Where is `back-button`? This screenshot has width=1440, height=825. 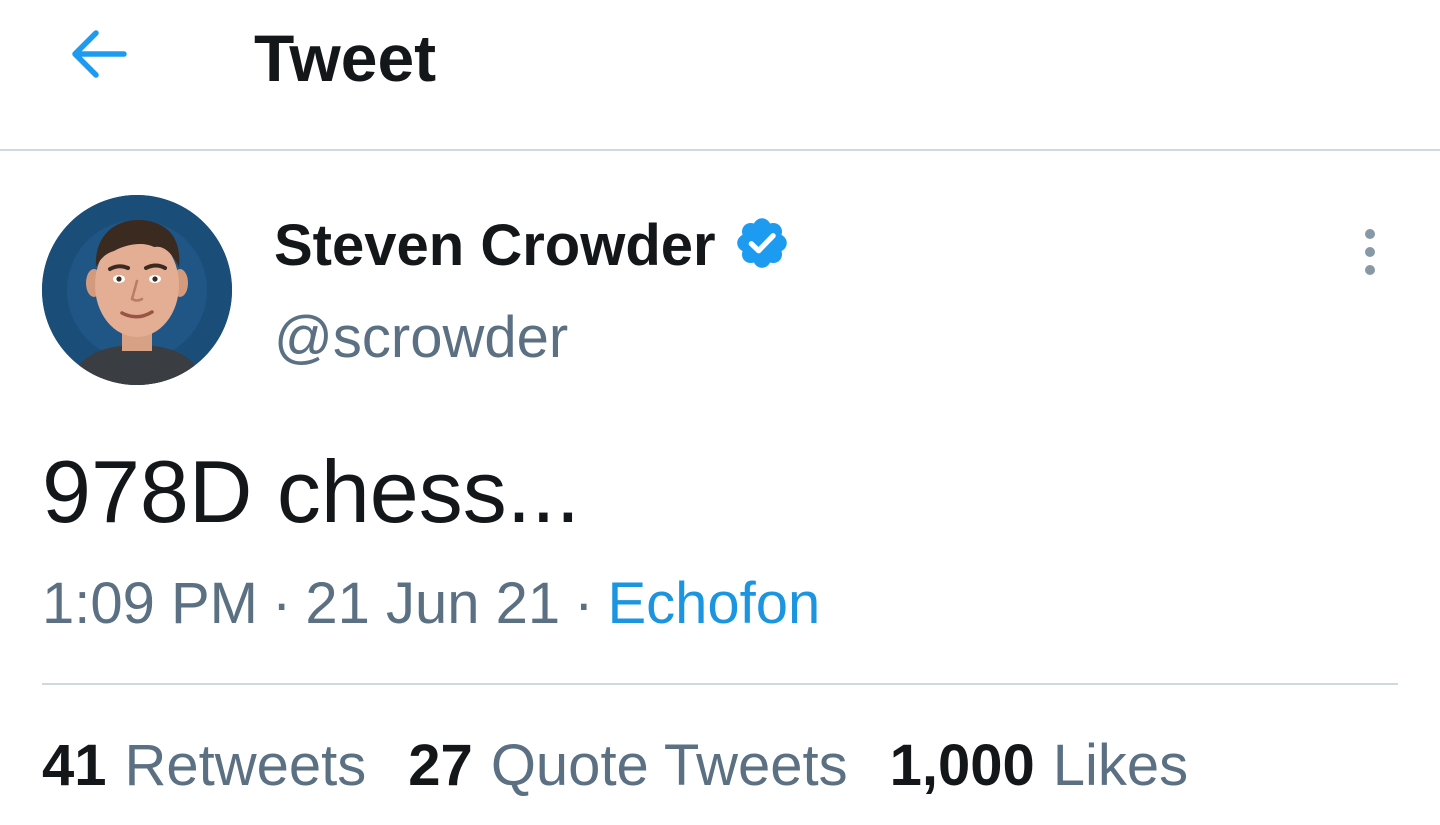 back-button is located at coordinates (98, 54).